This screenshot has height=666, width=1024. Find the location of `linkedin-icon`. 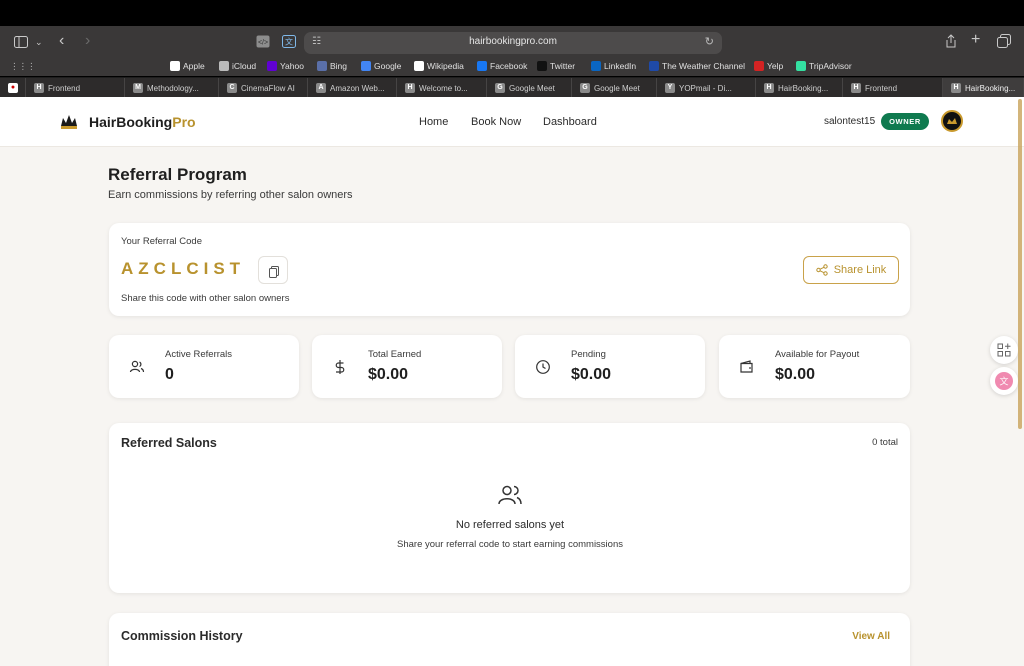

linkedin-icon is located at coordinates (596, 66).